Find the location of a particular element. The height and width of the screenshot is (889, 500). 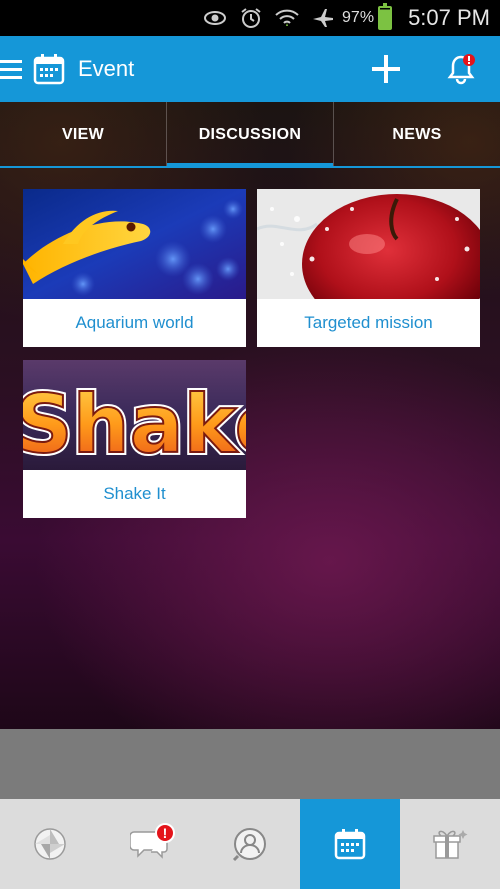

status-bar: 97% 5:07 PM is located at coordinates (250, 18).